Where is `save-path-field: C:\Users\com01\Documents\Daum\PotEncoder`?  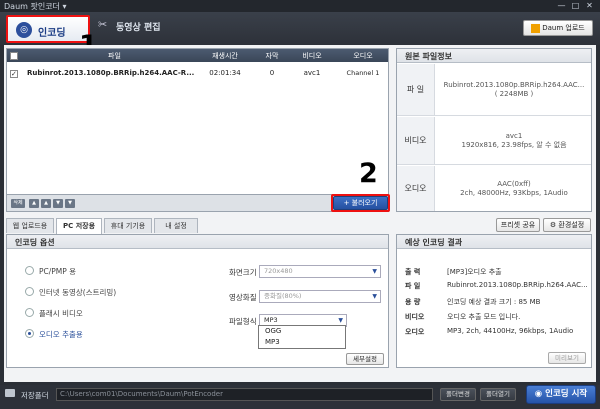
save-path-field: C:\Users\com01\Documents\Daum\PotEncoder is located at coordinates (244, 394).